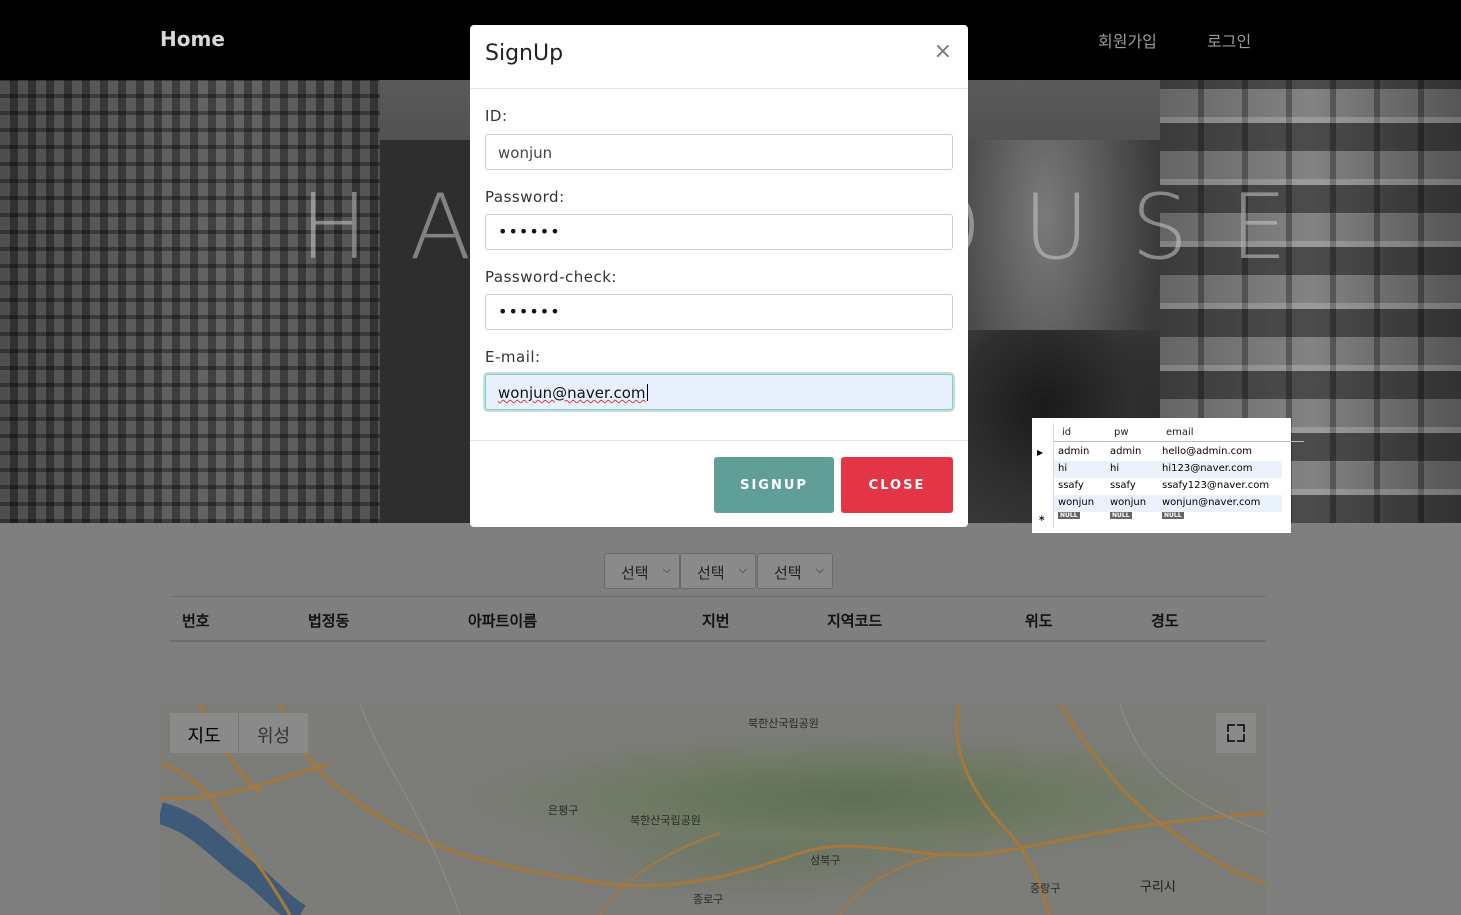  What do you see at coordinates (496, 116) in the screenshot?
I see `id-label: ID:` at bounding box center [496, 116].